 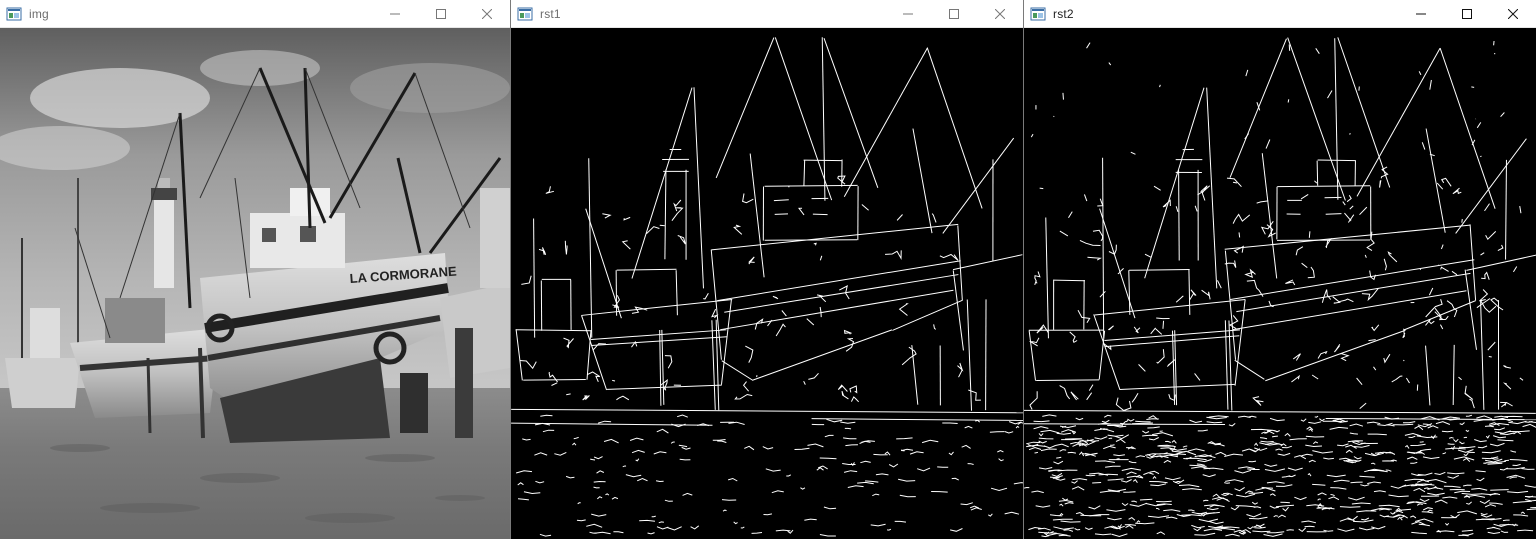 What do you see at coordinates (255, 14) in the screenshot?
I see `title-bar: img` at bounding box center [255, 14].